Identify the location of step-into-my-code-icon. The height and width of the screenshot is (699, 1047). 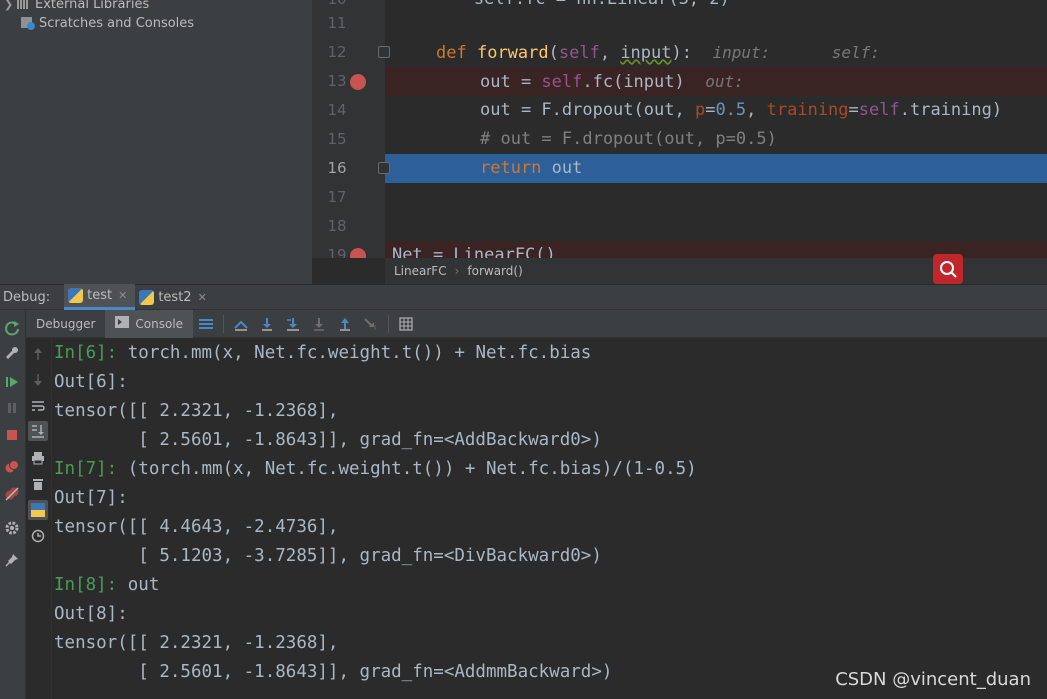
(319, 324).